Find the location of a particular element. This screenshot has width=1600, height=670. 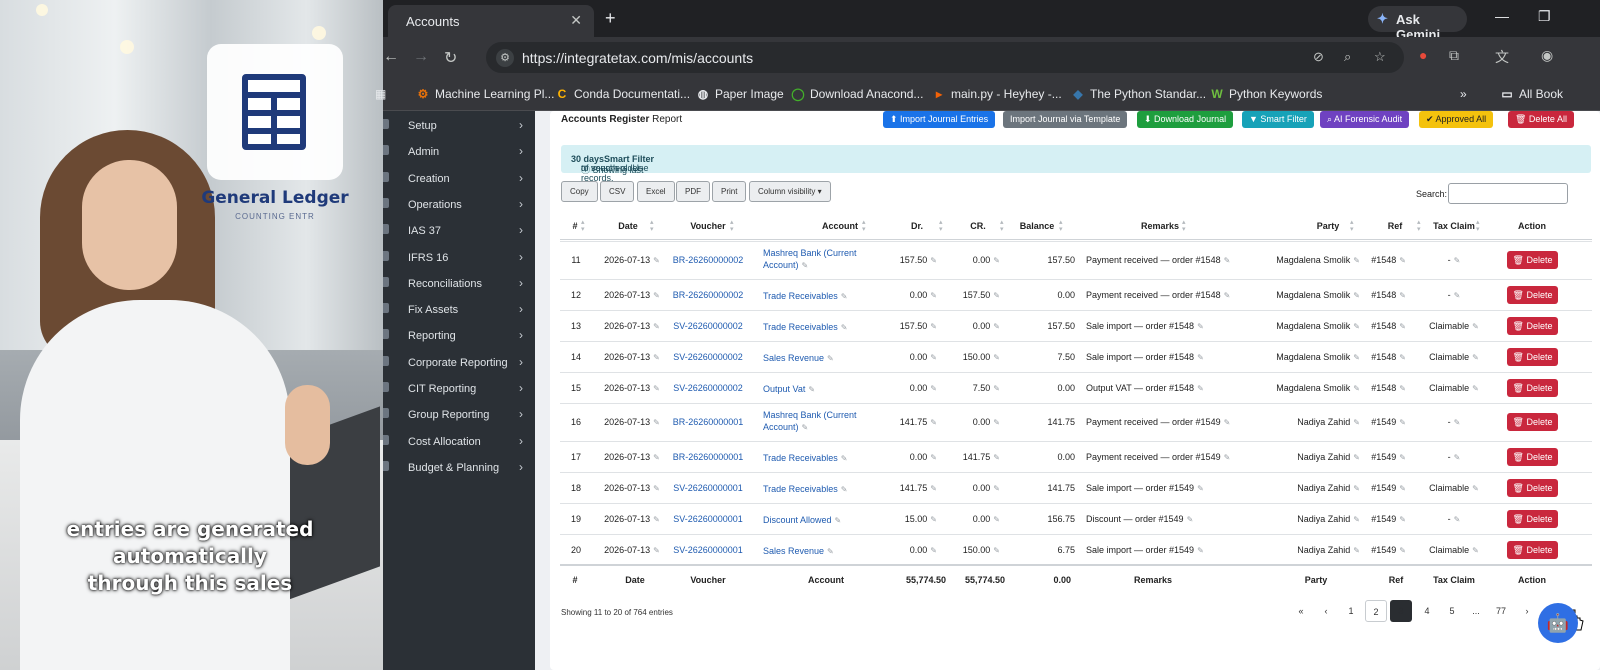

column-header-action: Action is located at coordinates (1532, 226).